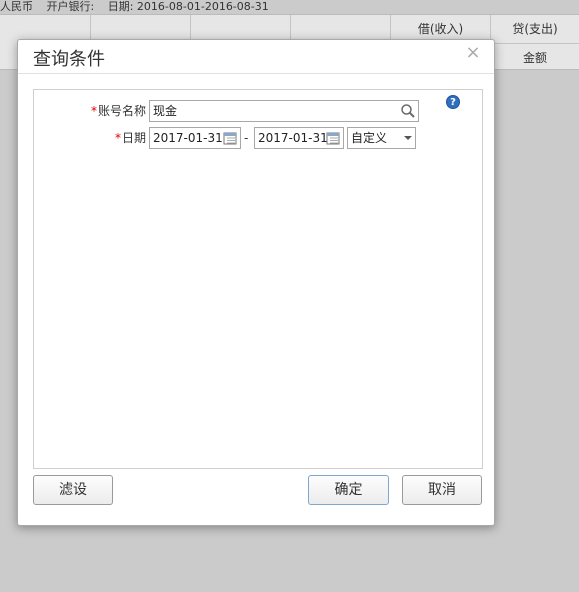  Describe the element at coordinates (16, 6) in the screenshot. I see `bg-currency: 人民币` at that location.